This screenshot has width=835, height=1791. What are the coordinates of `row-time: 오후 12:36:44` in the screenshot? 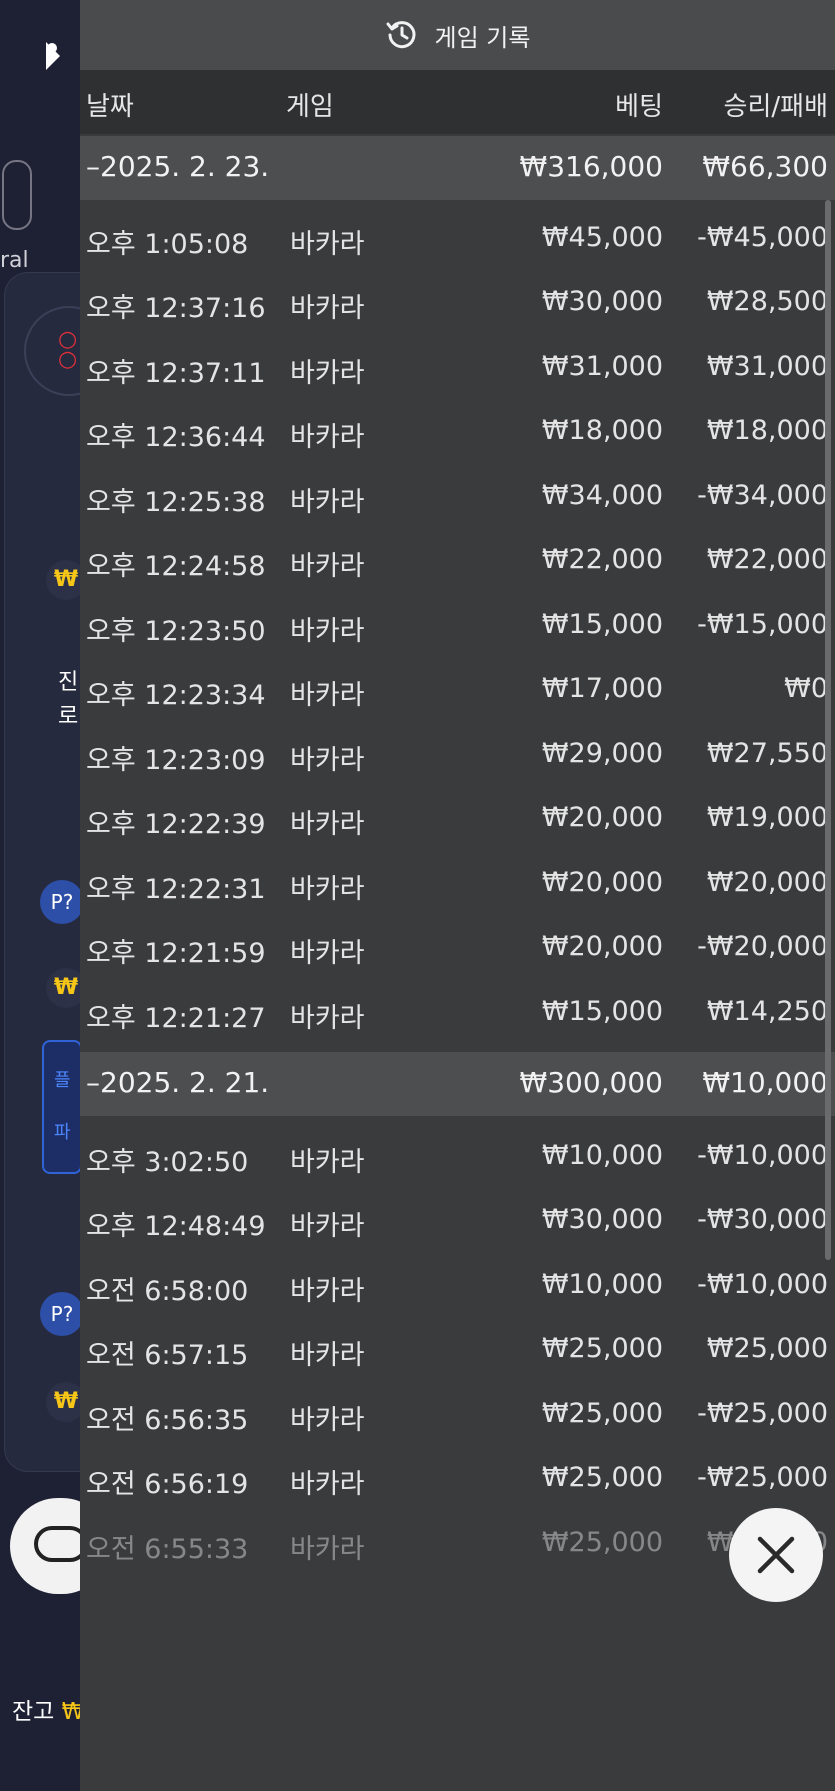 It's located at (176, 437).